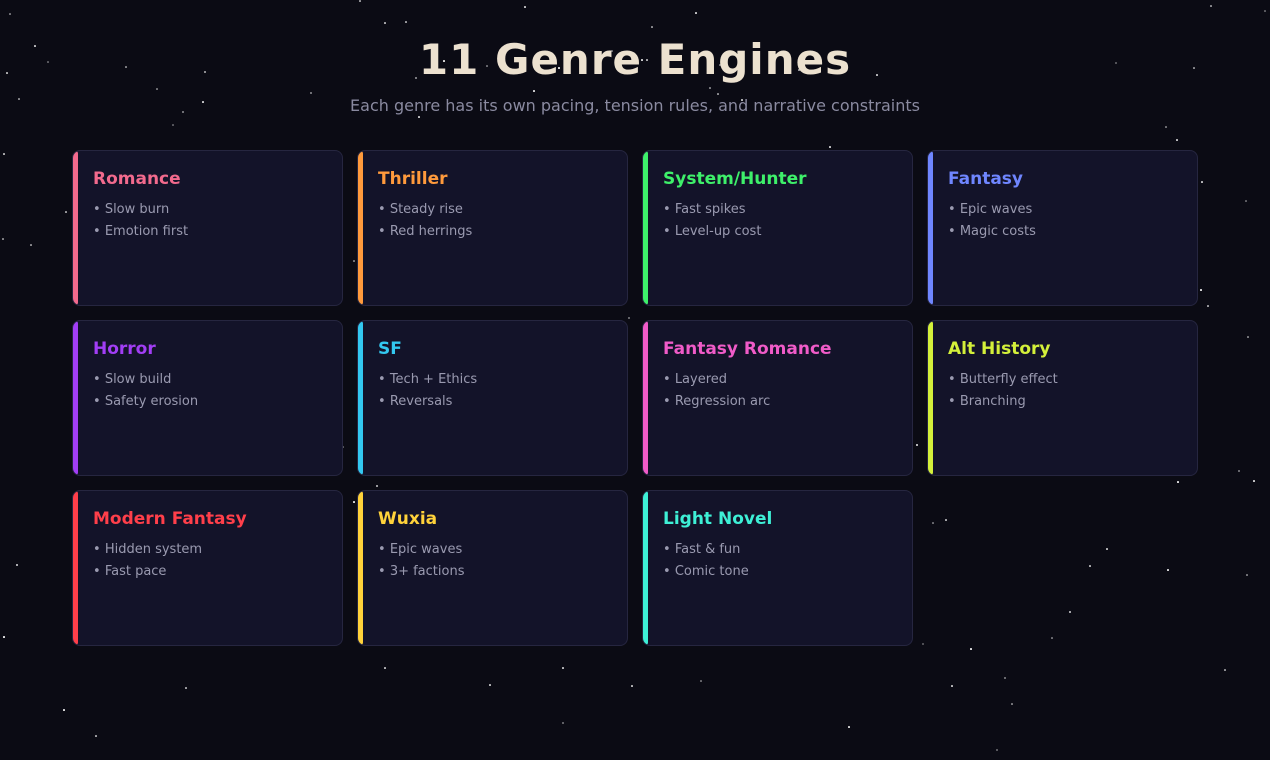 This screenshot has width=1270, height=760. What do you see at coordinates (427, 402) in the screenshot?
I see `trait-item: Reversals` at bounding box center [427, 402].